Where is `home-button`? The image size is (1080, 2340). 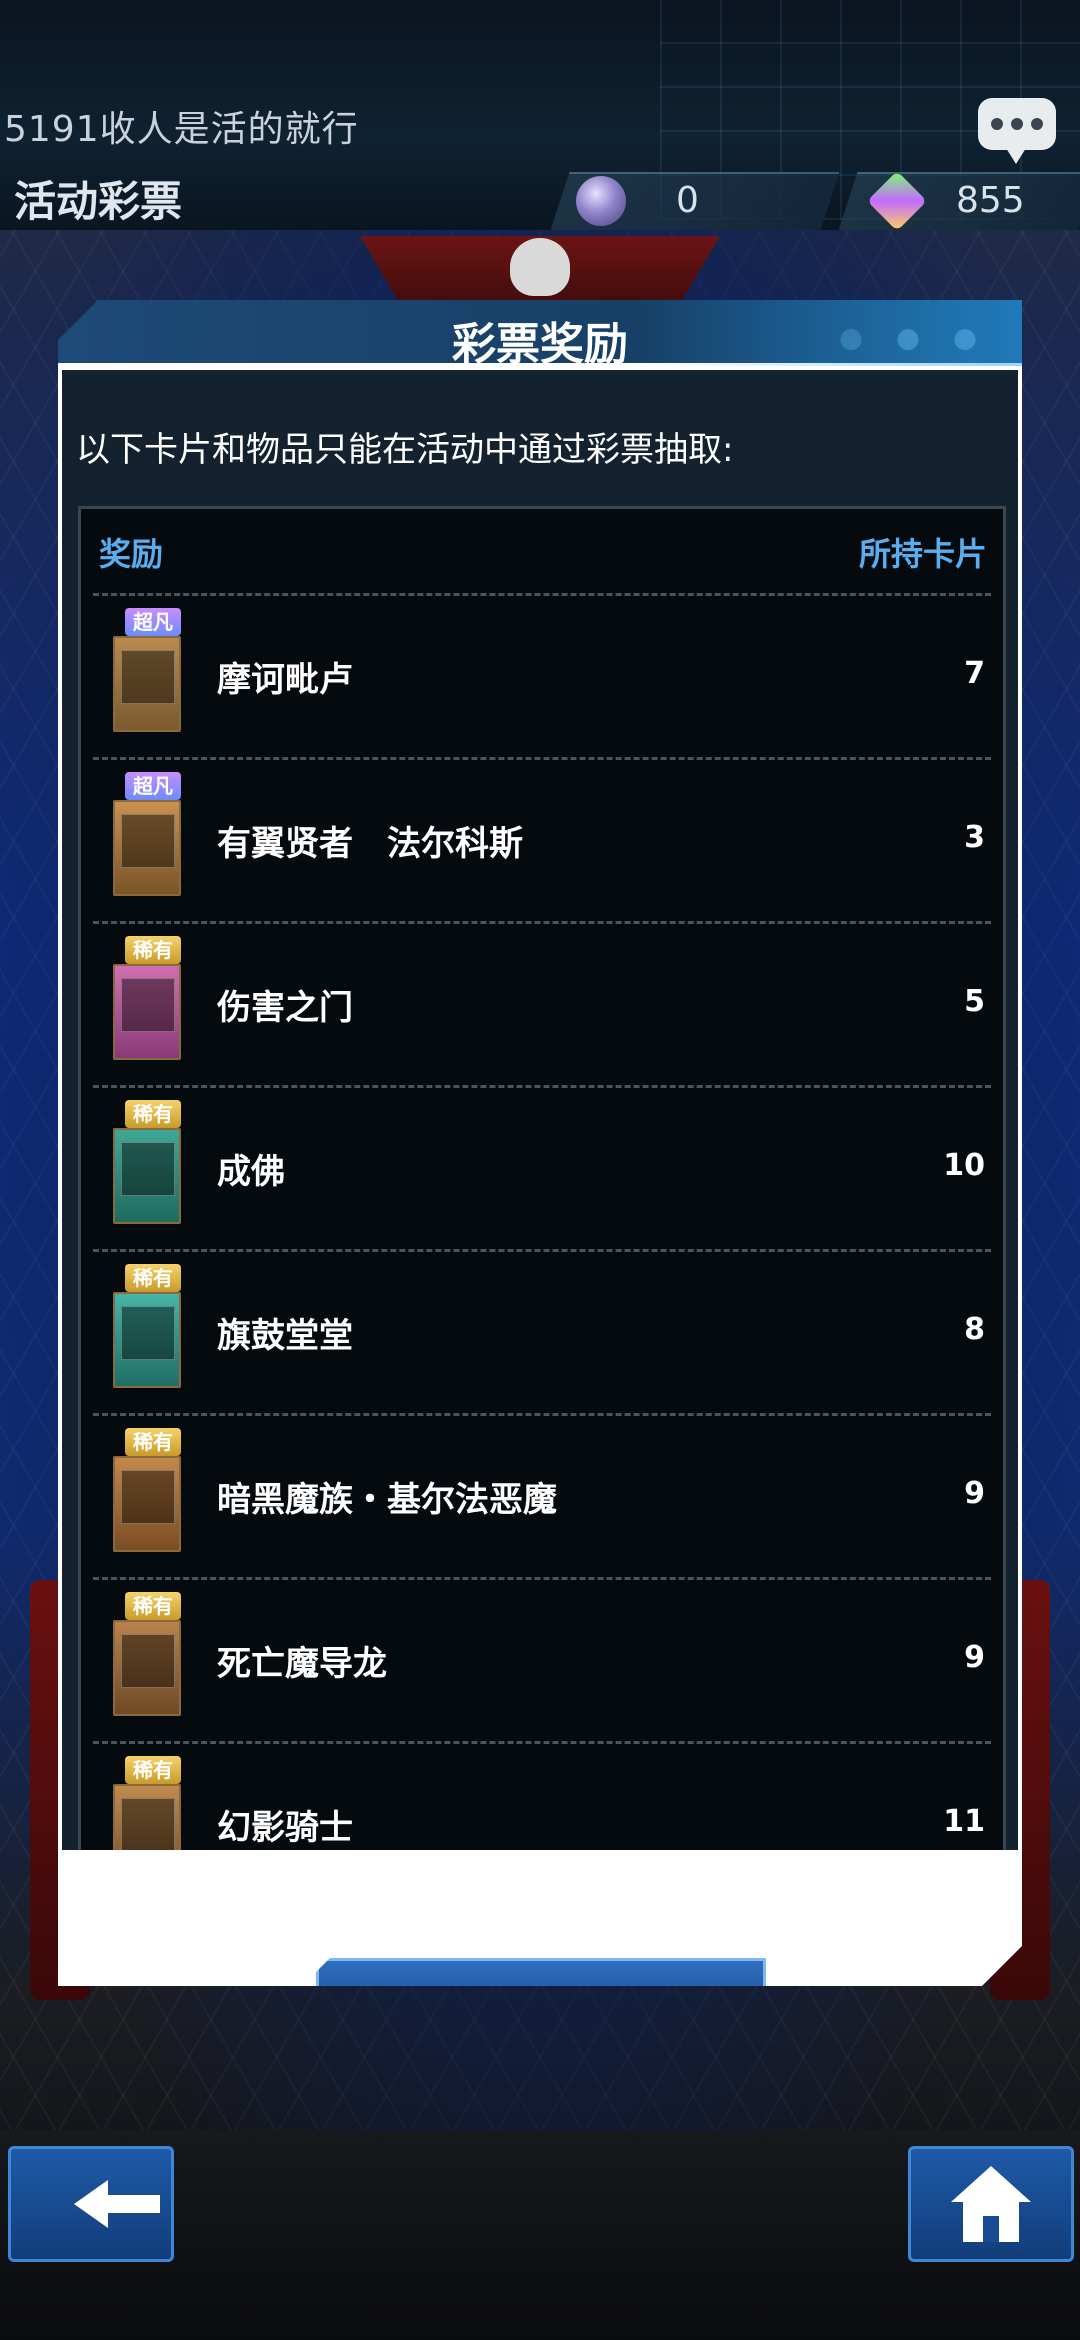 home-button is located at coordinates (991, 2204).